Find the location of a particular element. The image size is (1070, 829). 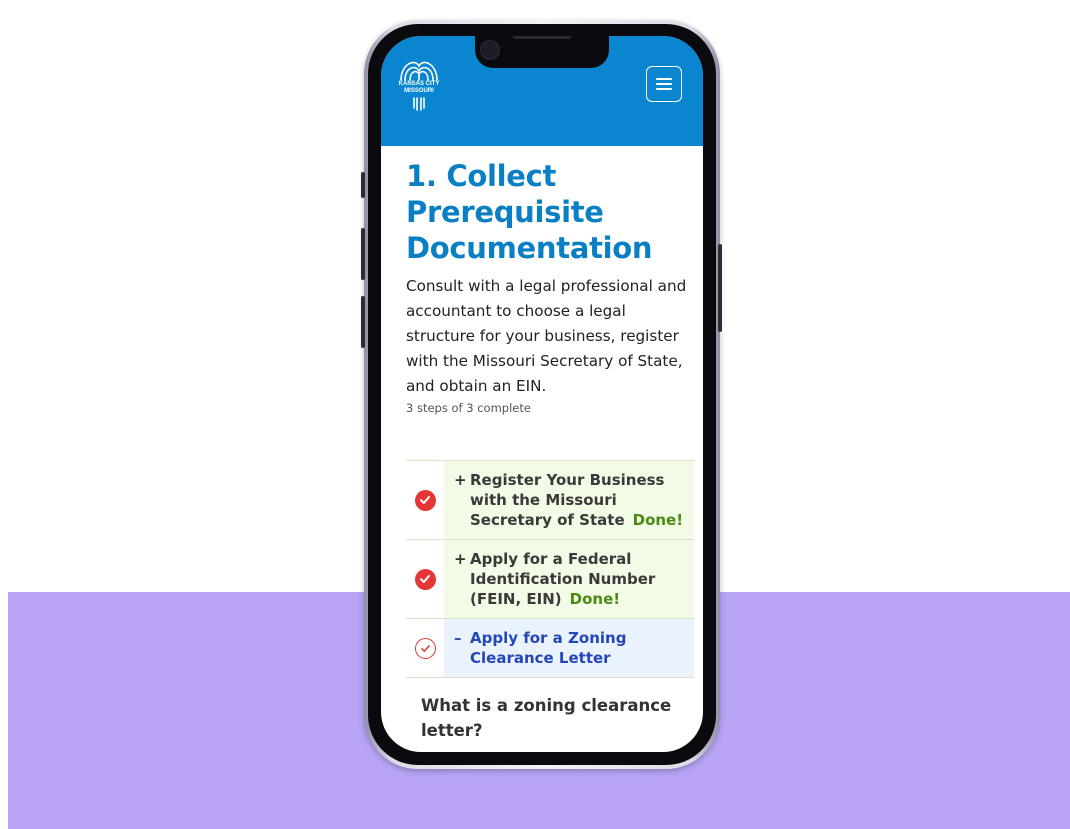

collapse-icon: – is located at coordinates (458, 638).